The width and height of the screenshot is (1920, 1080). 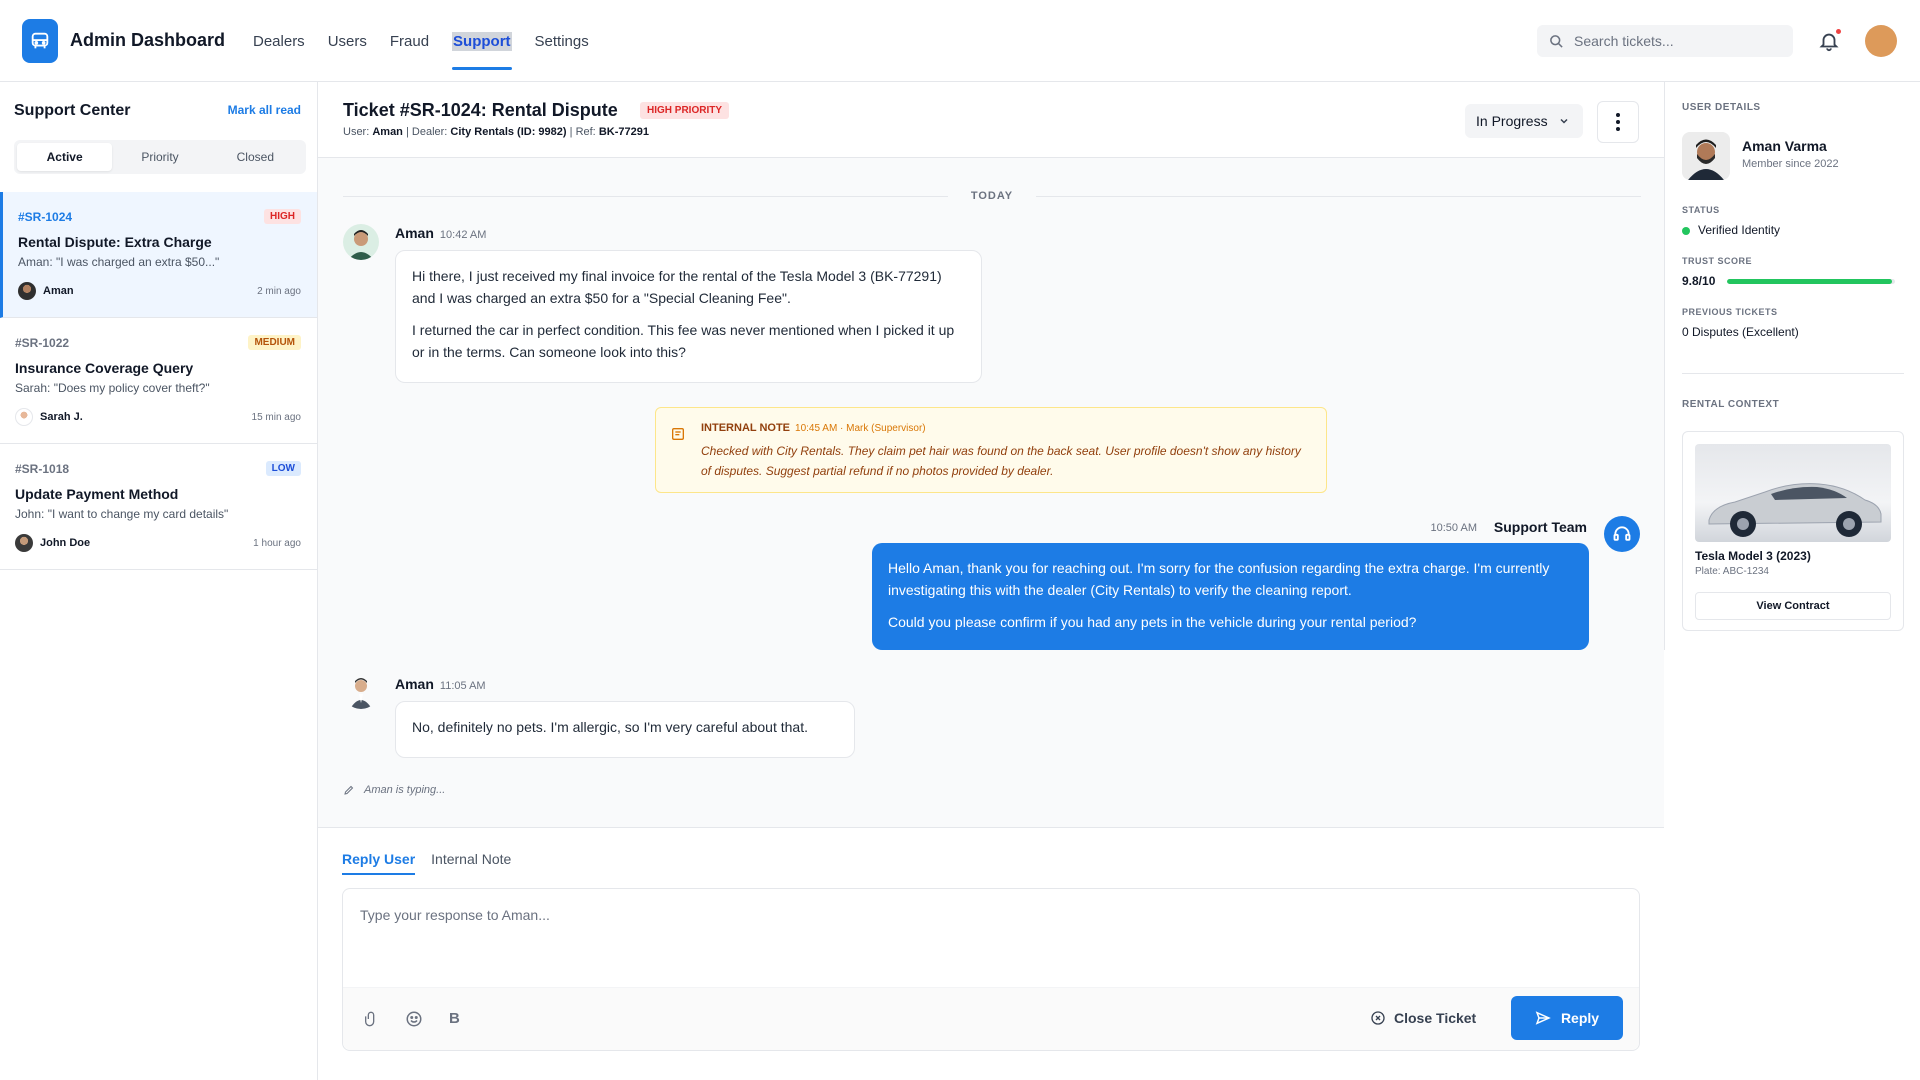 What do you see at coordinates (371, 1021) in the screenshot?
I see `paperclip-icon` at bounding box center [371, 1021].